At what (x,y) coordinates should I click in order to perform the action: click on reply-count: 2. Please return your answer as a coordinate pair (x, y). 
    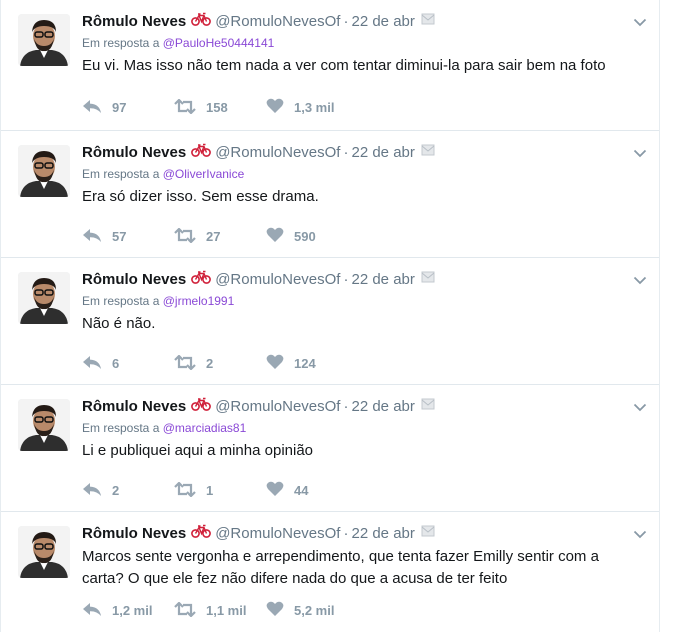
    Looking at the image, I should click on (116, 490).